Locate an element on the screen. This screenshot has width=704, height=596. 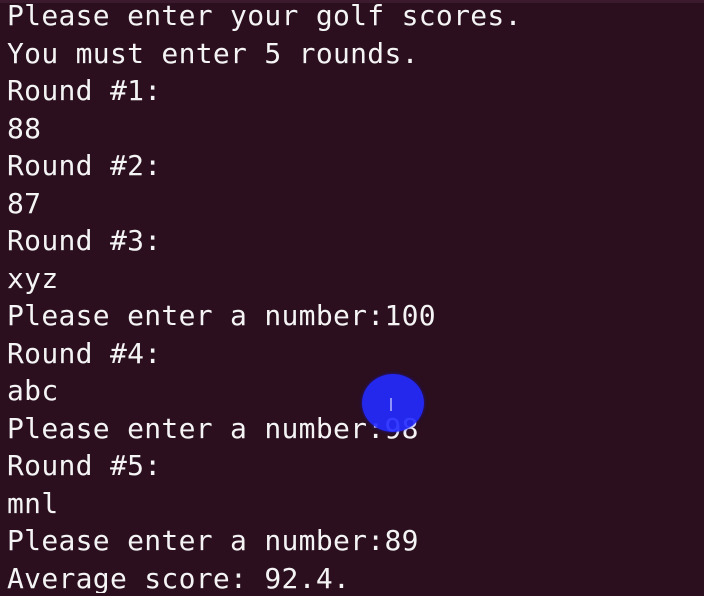
mouse-highlight-circle is located at coordinates (393, 403).